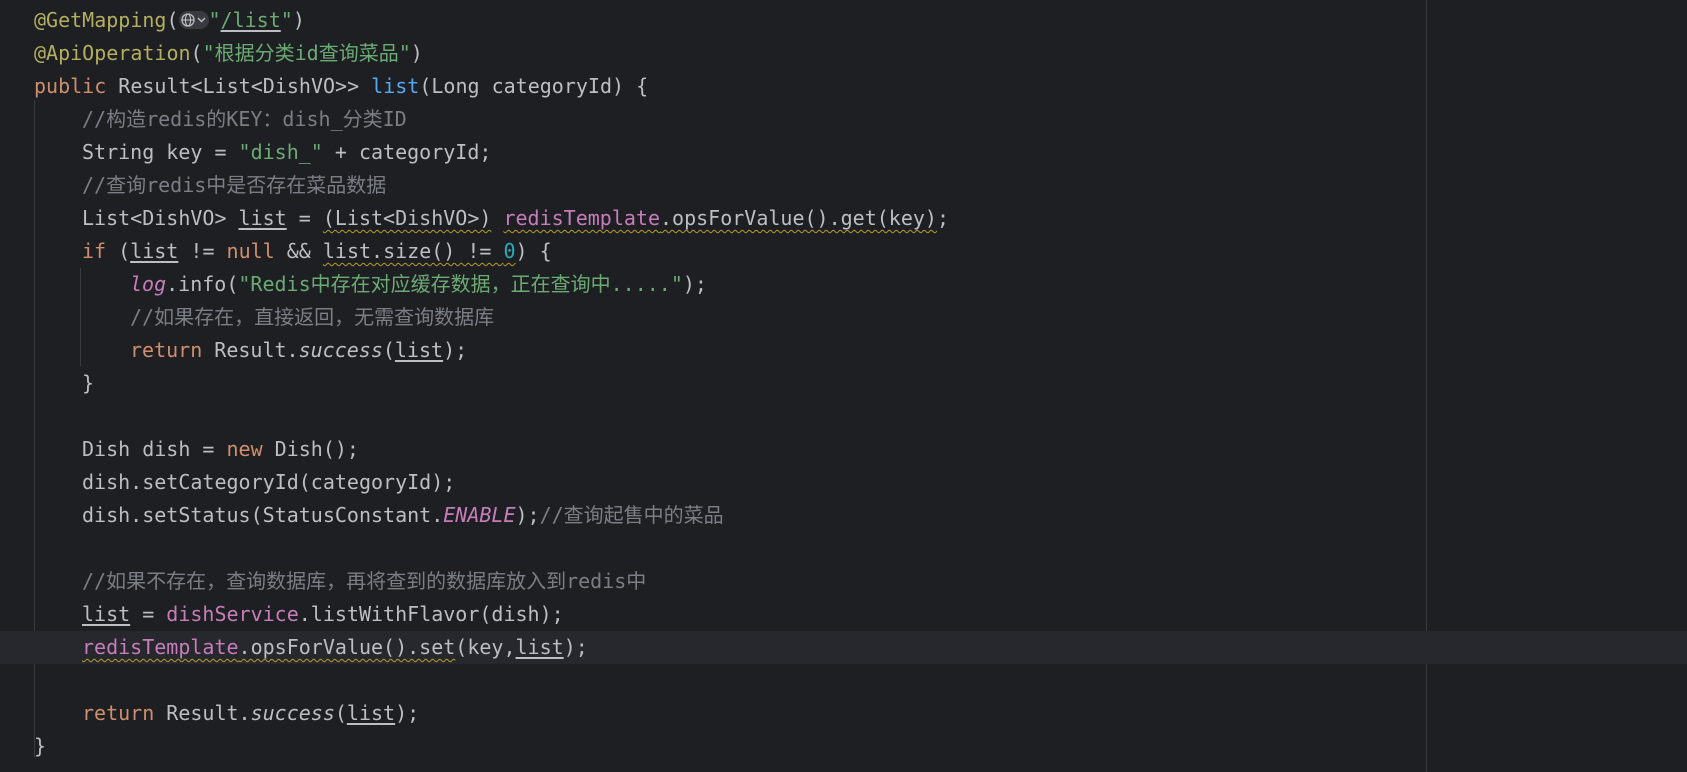 The width and height of the screenshot is (1687, 772). Describe the element at coordinates (306, 53) in the screenshot. I see `string-literal: "根据分类id查询菜品"` at that location.